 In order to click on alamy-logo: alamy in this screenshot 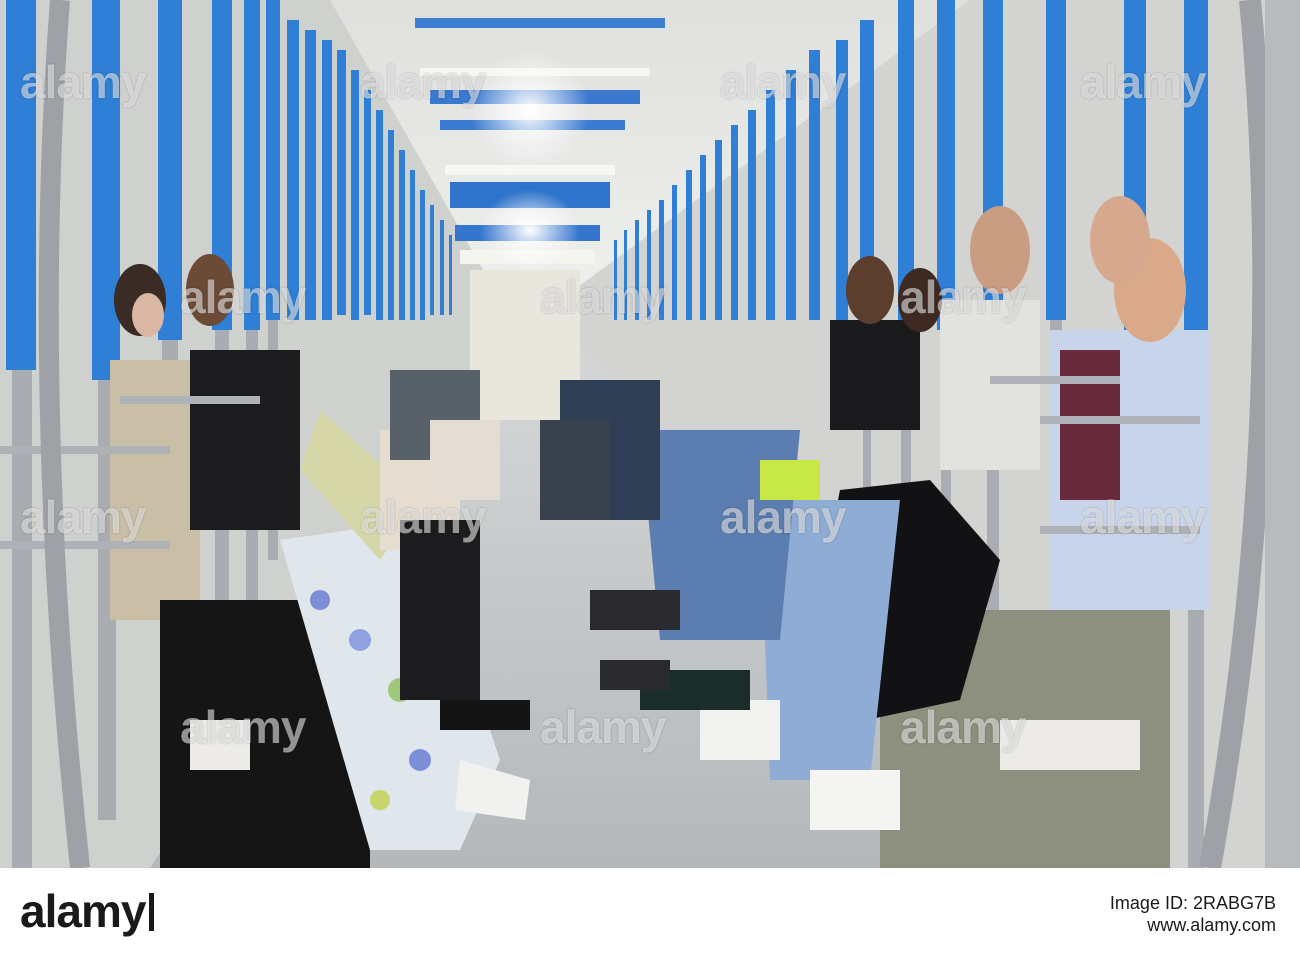, I will do `click(87, 911)`.